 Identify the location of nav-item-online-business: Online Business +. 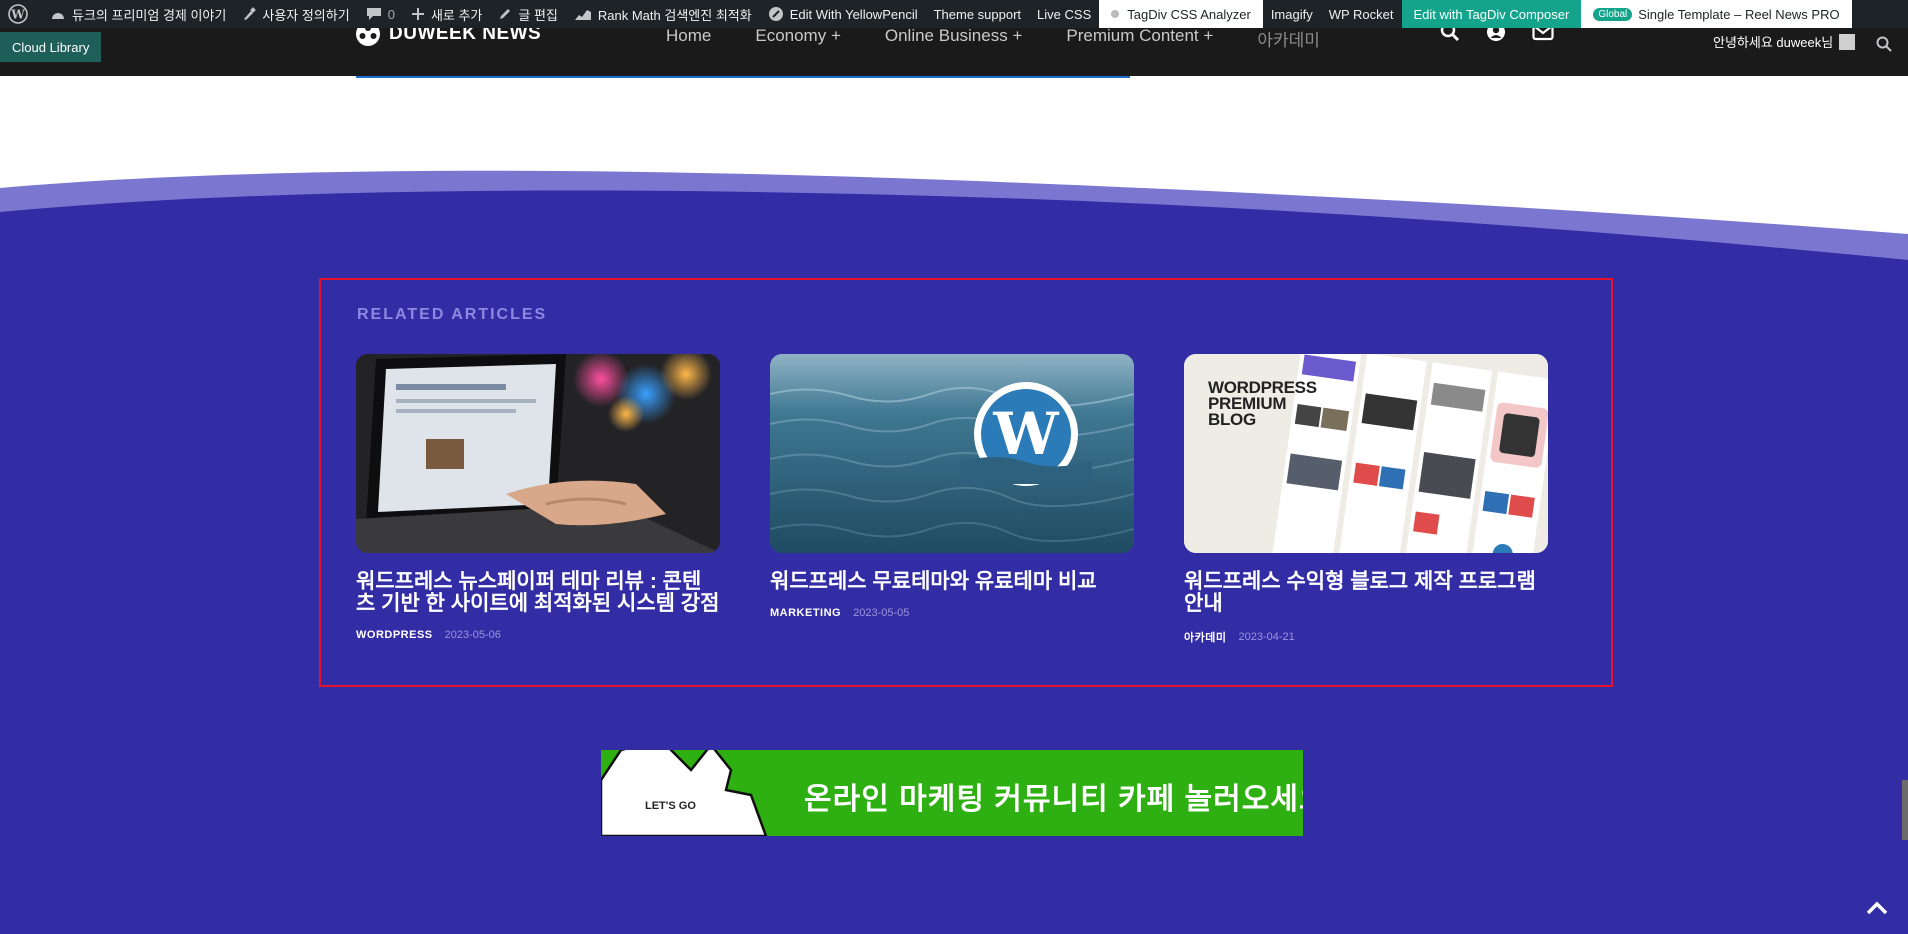
(954, 38).